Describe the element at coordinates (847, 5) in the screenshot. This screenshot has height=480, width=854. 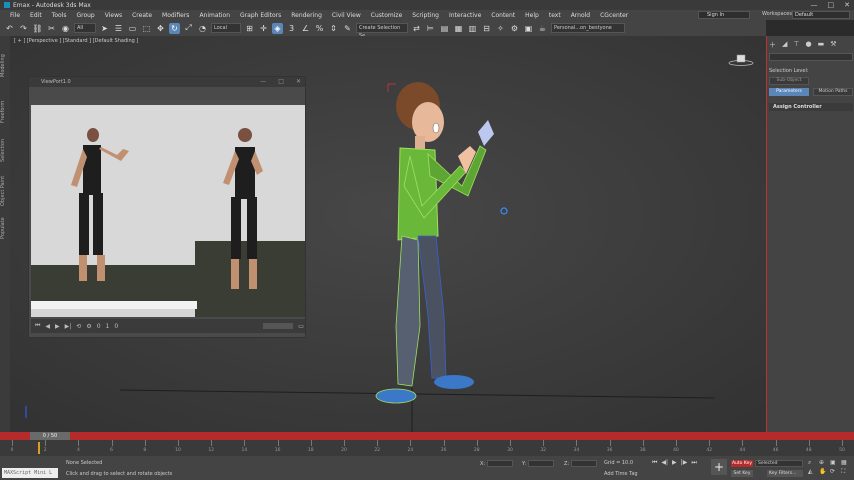
I see `close-button: ✕` at that location.